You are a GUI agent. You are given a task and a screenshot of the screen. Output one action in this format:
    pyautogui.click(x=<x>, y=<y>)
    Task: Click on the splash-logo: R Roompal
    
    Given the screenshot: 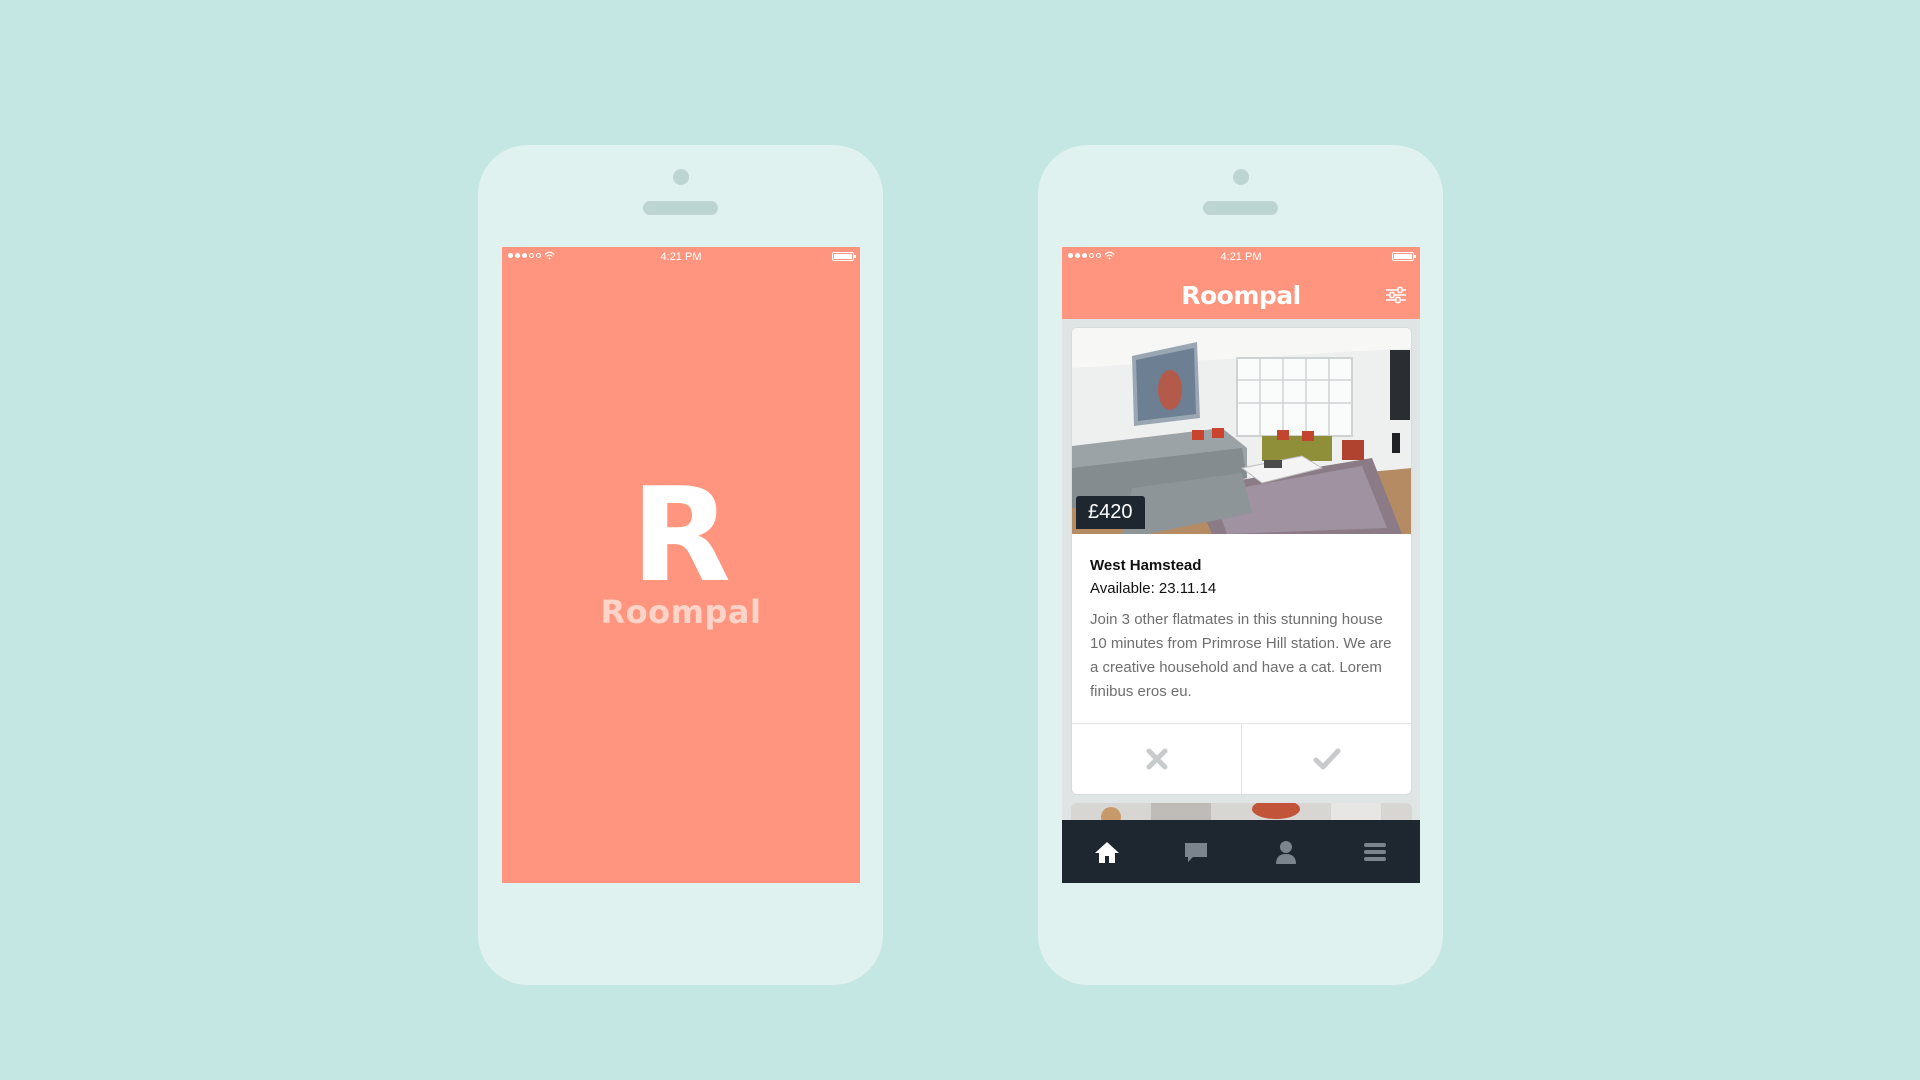 What is the action you would take?
    pyautogui.click(x=681, y=545)
    